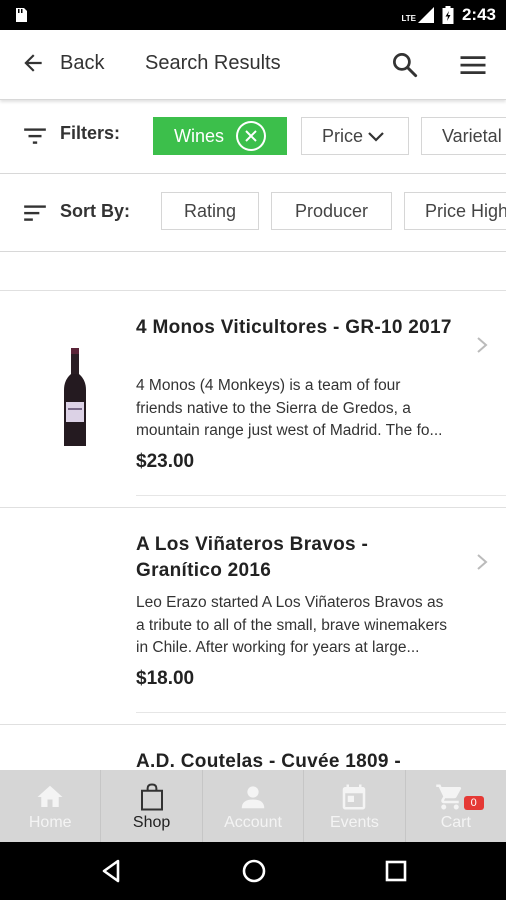 The width and height of the screenshot is (506, 900). I want to click on system-nav-bar, so click(253, 871).